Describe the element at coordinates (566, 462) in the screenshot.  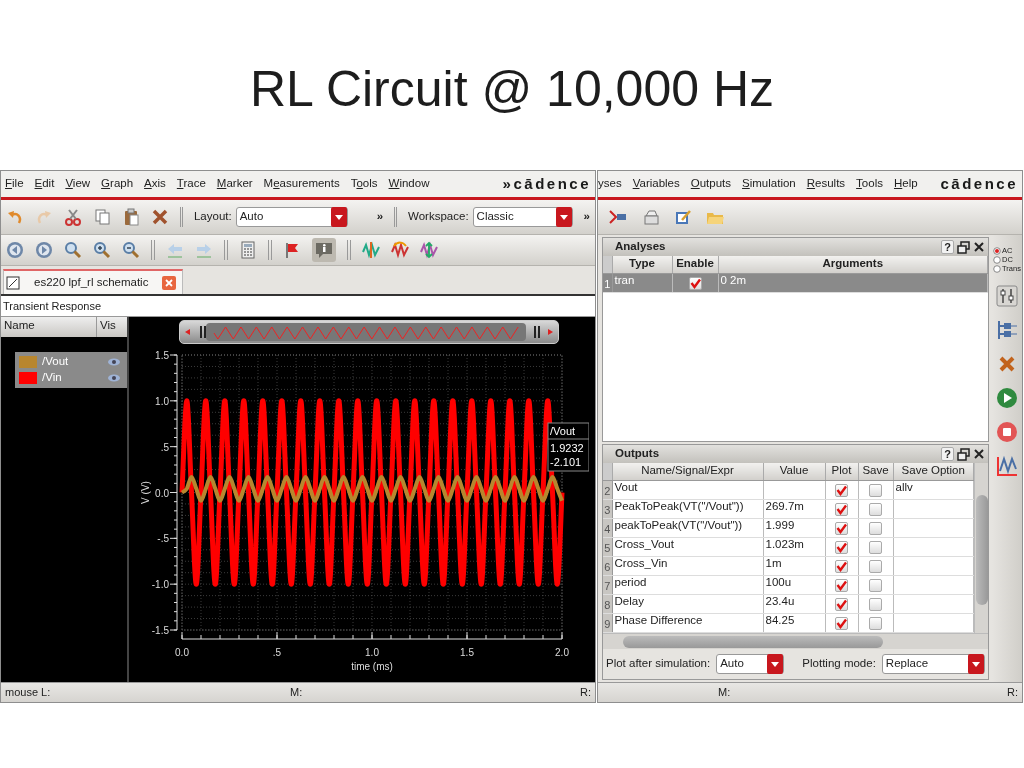
I see `marker-value: -2.101` at that location.